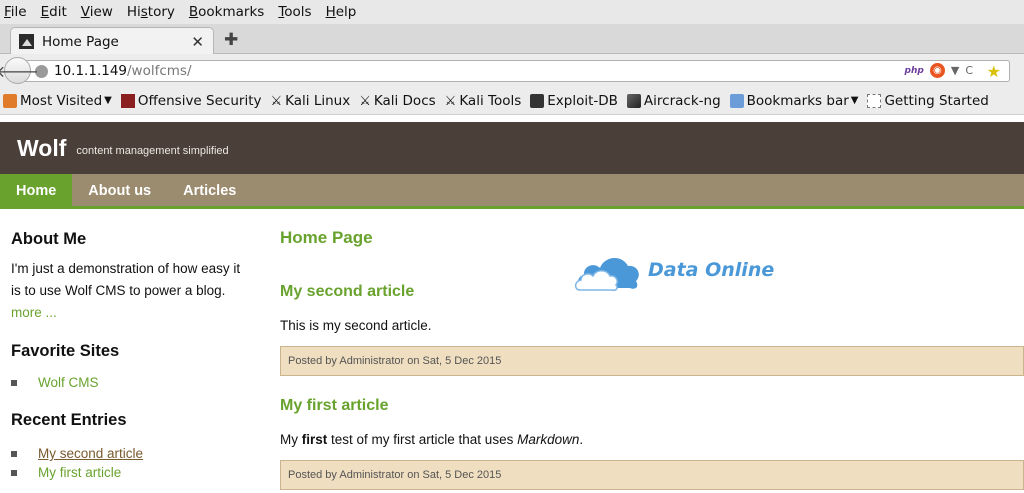  I want to click on body-text: test of my first article that uses, so click(422, 439).